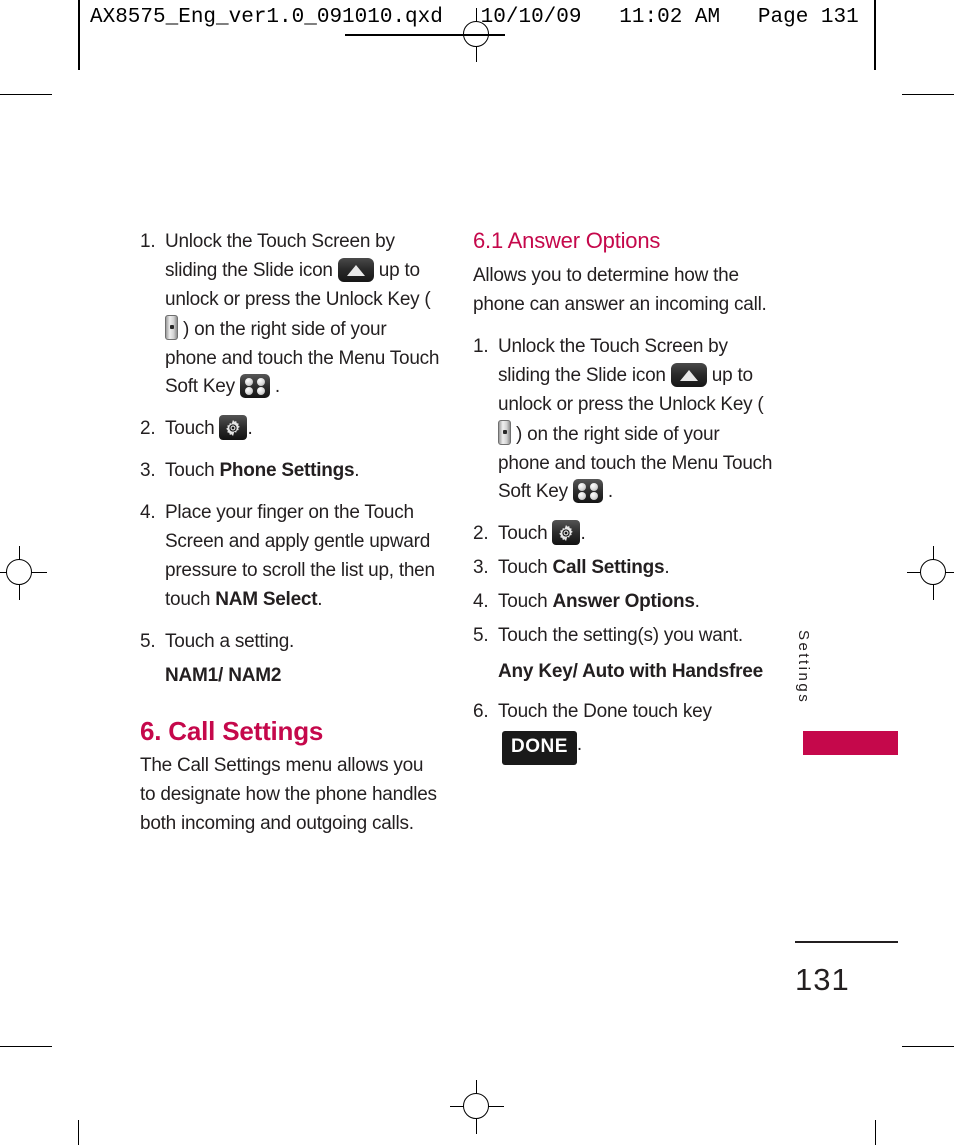 The height and width of the screenshot is (1145, 954). I want to click on list-item: 5. Touch a setting., so click(290, 642).